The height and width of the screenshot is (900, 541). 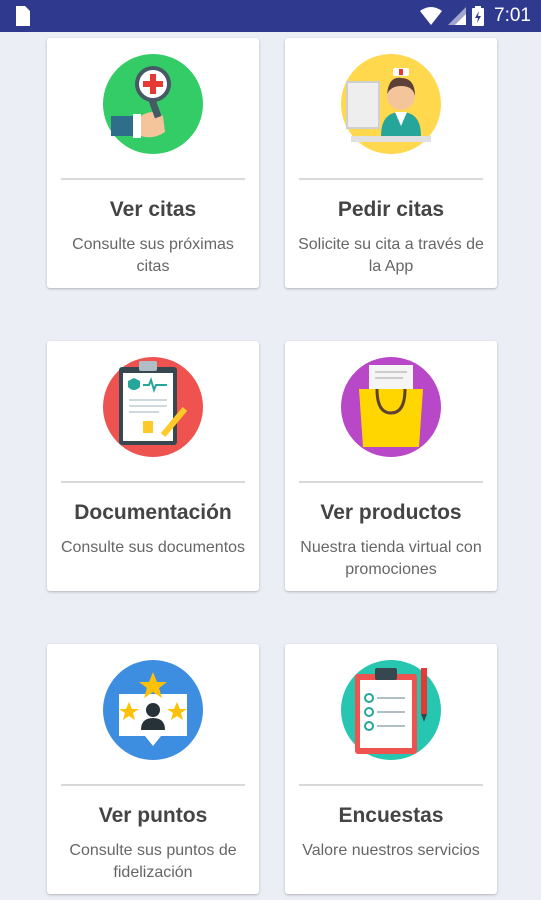 What do you see at coordinates (153, 547) in the screenshot?
I see `card-description: Consulte sus documentos` at bounding box center [153, 547].